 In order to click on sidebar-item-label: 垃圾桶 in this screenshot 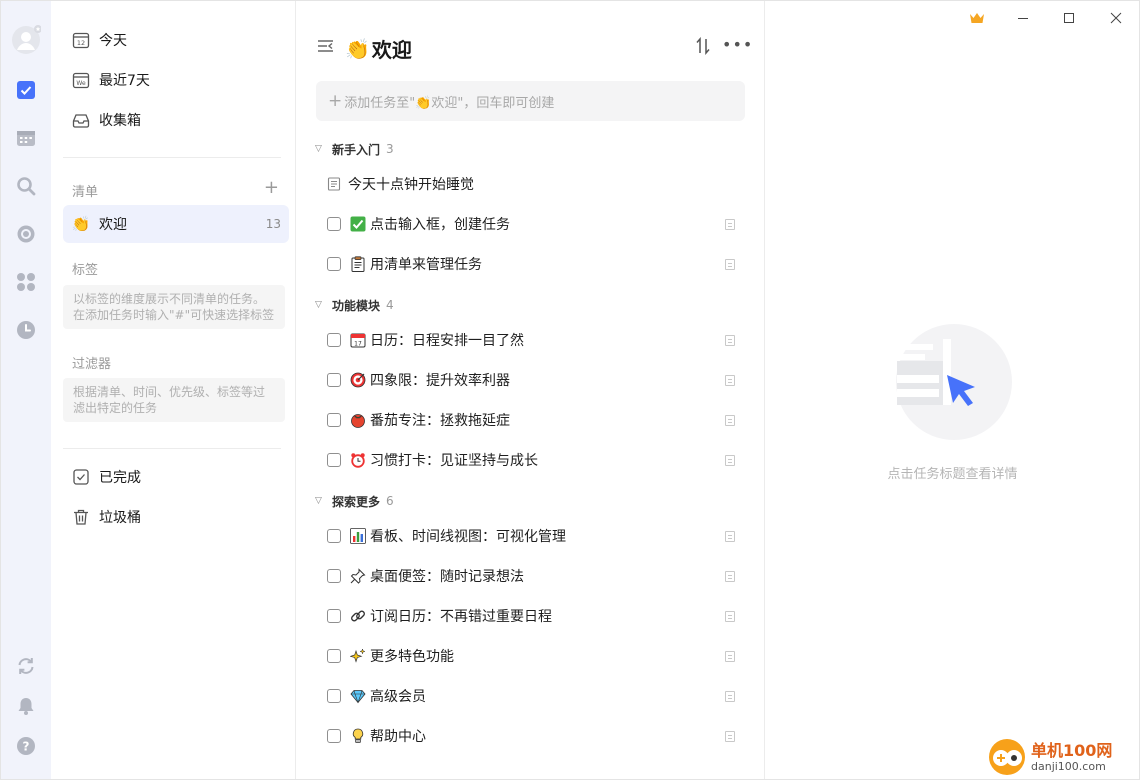, I will do `click(120, 518)`.